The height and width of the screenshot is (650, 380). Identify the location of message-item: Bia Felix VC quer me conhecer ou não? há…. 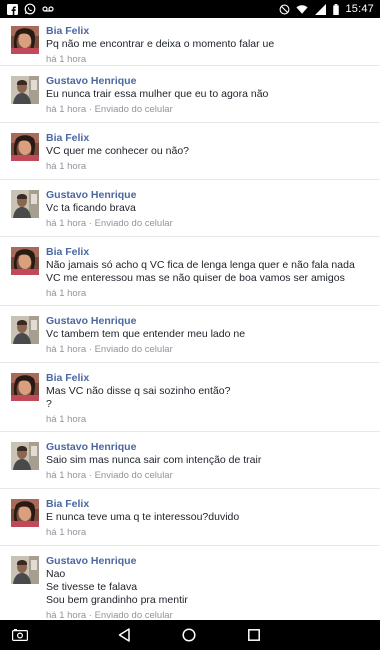
(190, 151).